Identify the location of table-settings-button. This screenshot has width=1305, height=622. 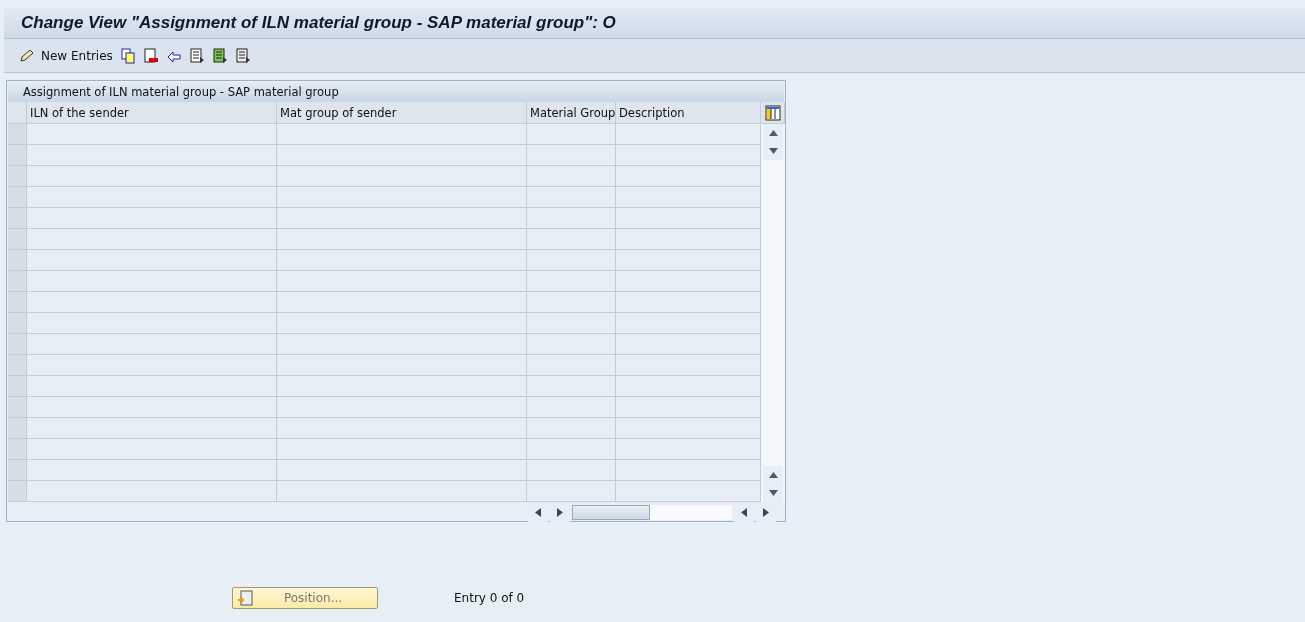
(773, 113).